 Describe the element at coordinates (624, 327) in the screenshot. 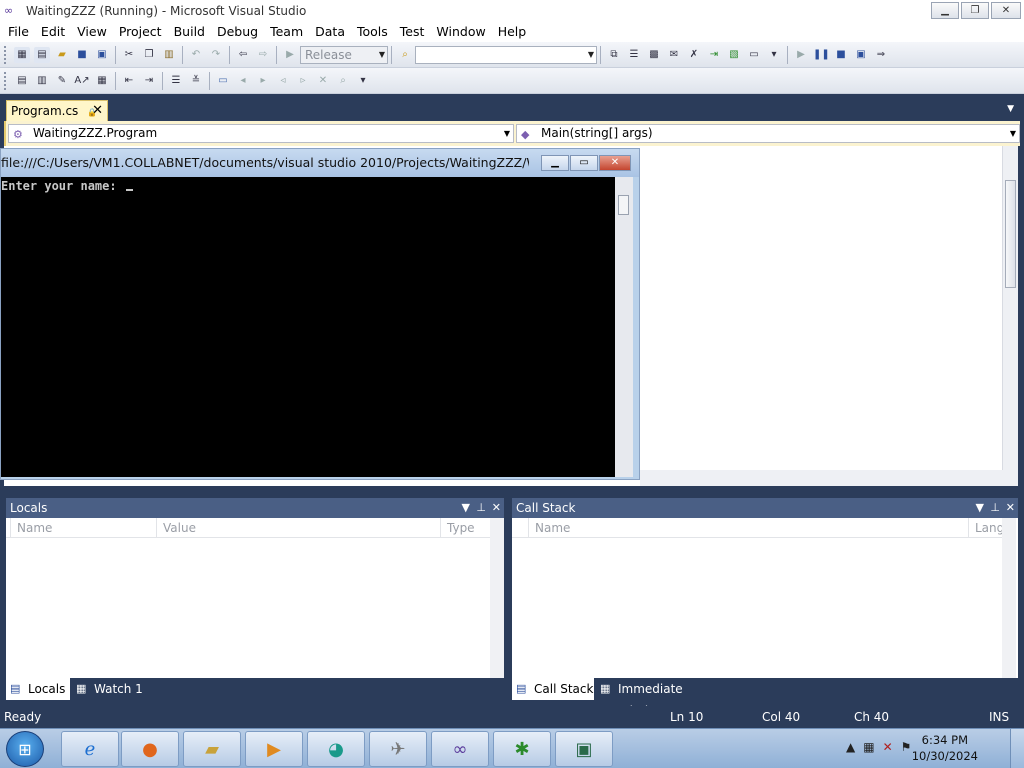

I see `console-scrollbar` at that location.